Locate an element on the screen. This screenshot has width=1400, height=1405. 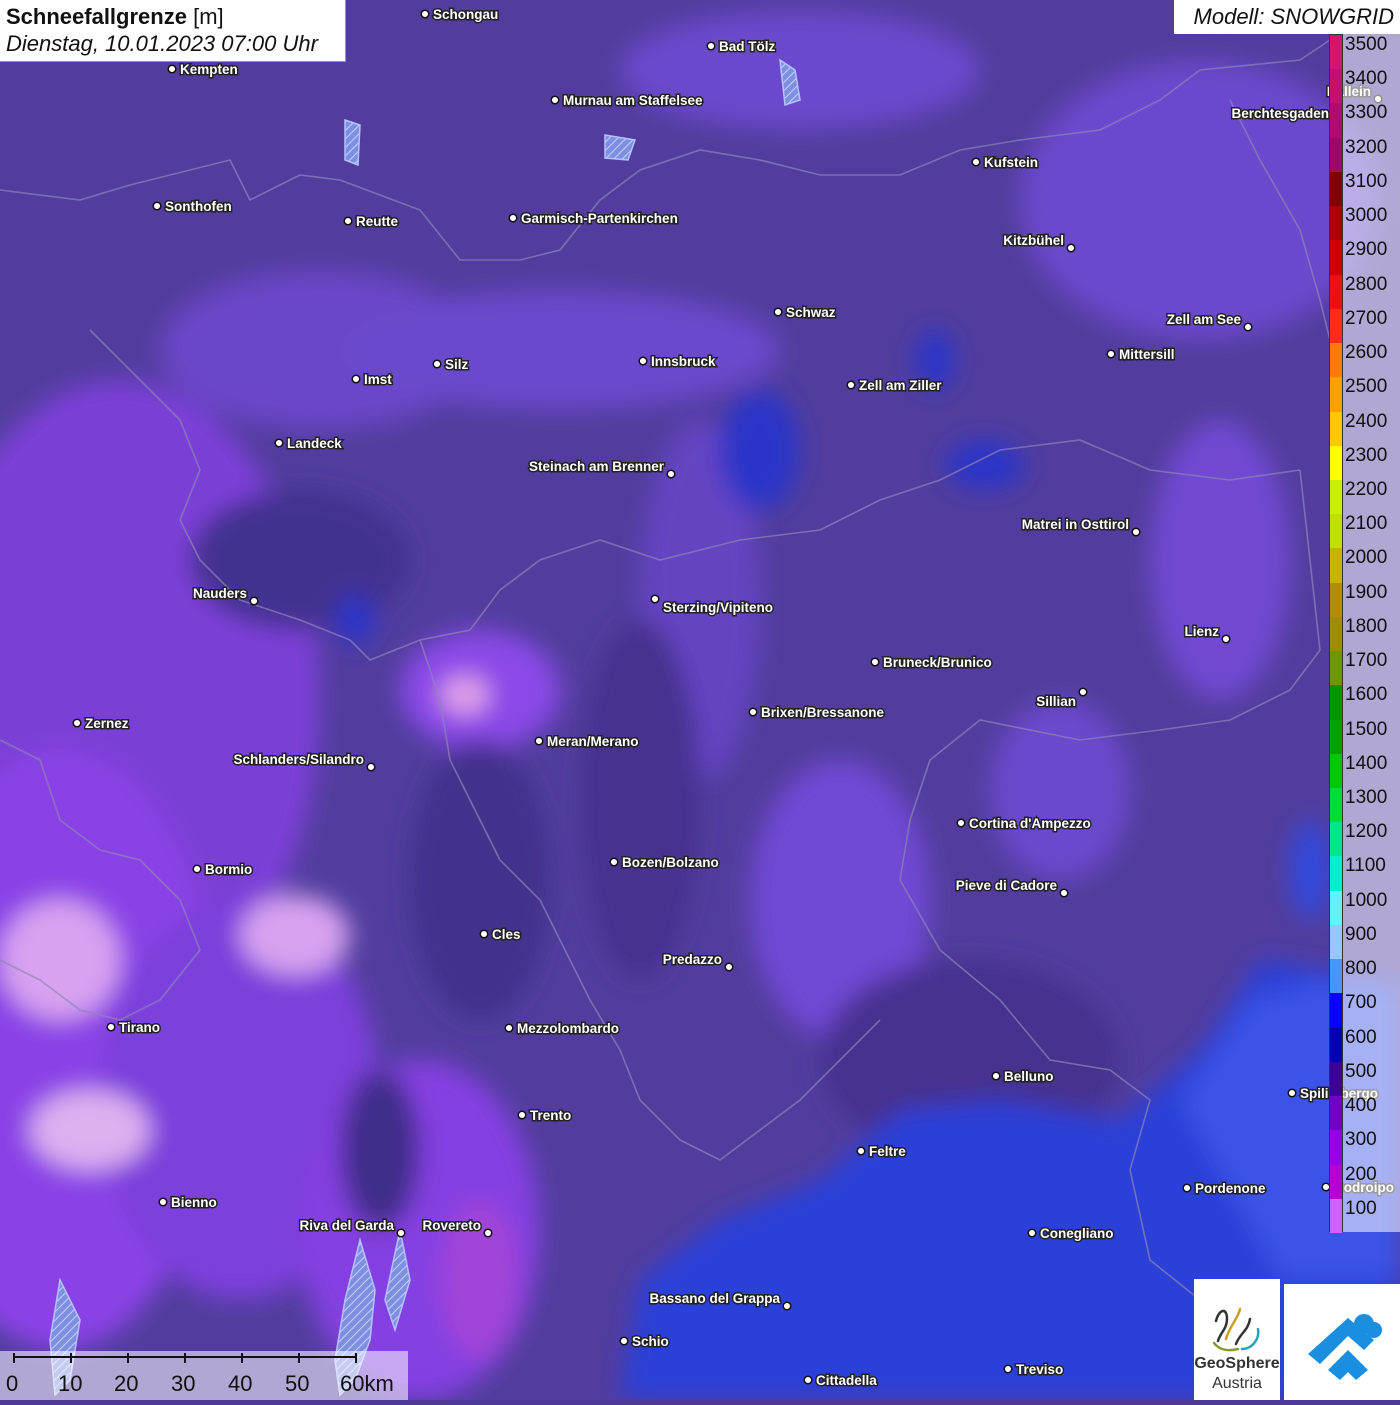
city-marker: Innsbruck is located at coordinates (678, 362).